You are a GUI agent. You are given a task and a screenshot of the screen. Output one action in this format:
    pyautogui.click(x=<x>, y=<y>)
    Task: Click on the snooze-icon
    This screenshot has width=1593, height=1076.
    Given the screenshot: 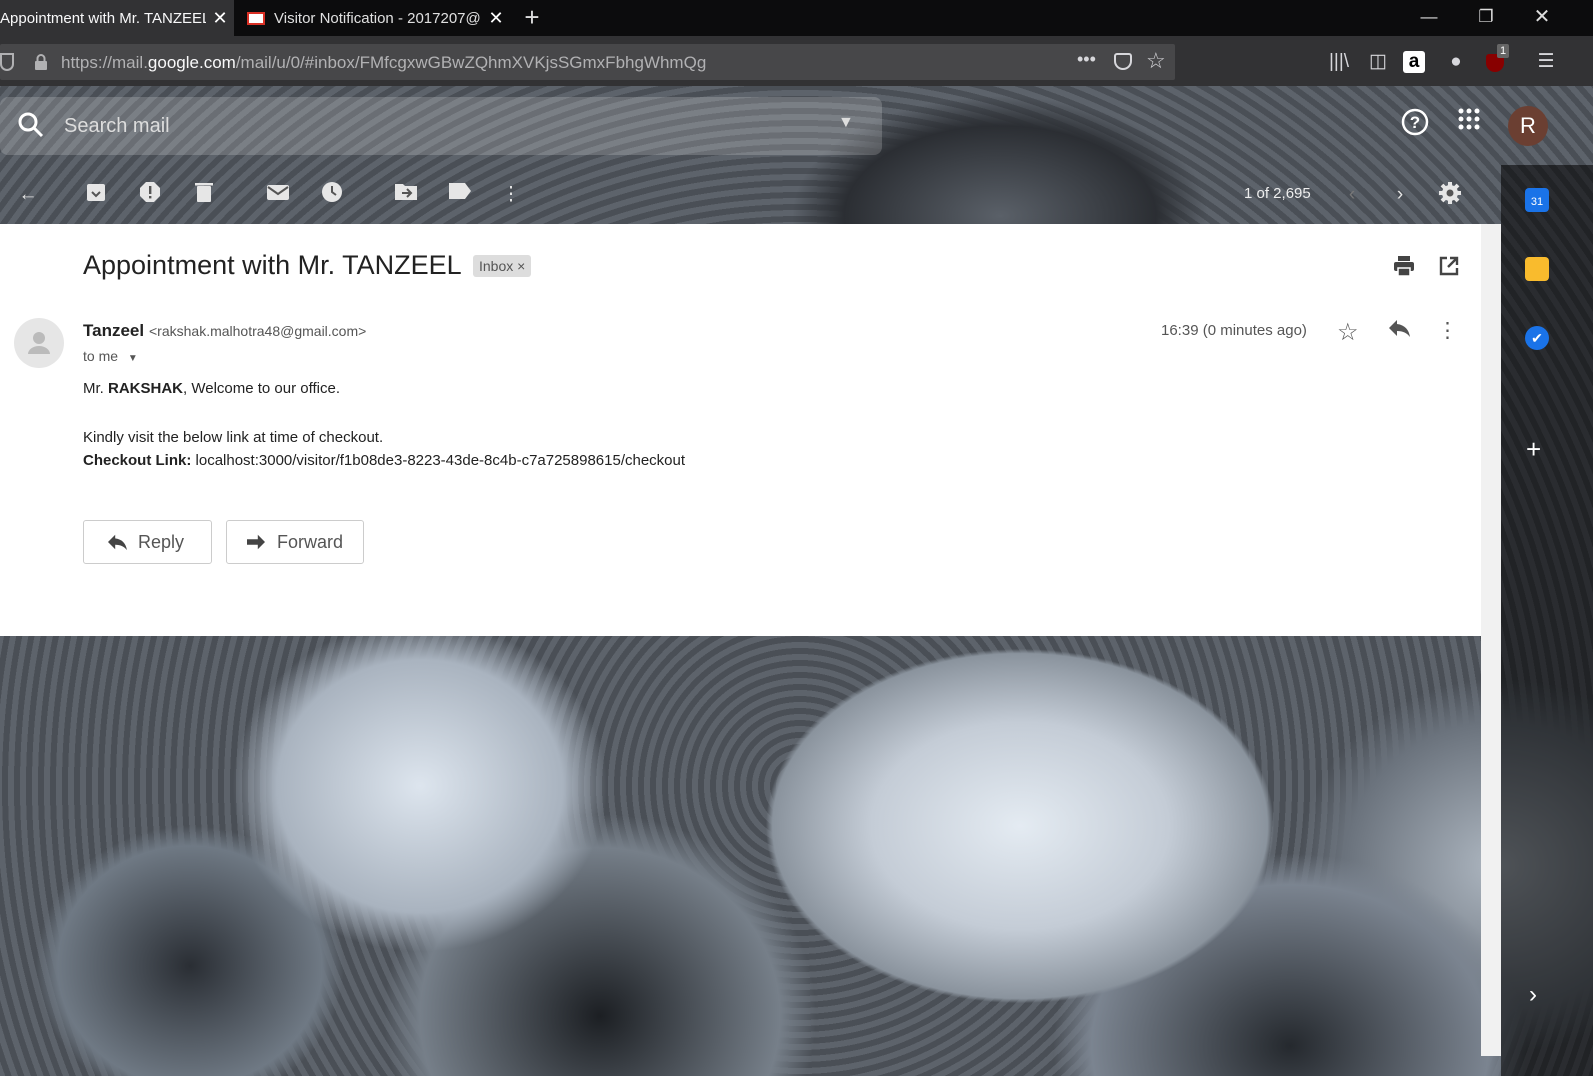 What is the action you would take?
    pyautogui.click(x=332, y=195)
    